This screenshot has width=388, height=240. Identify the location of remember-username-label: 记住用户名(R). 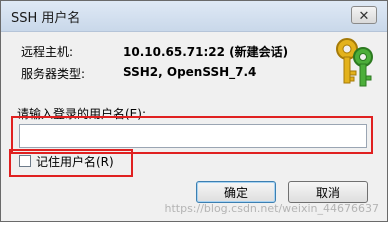
(75, 161).